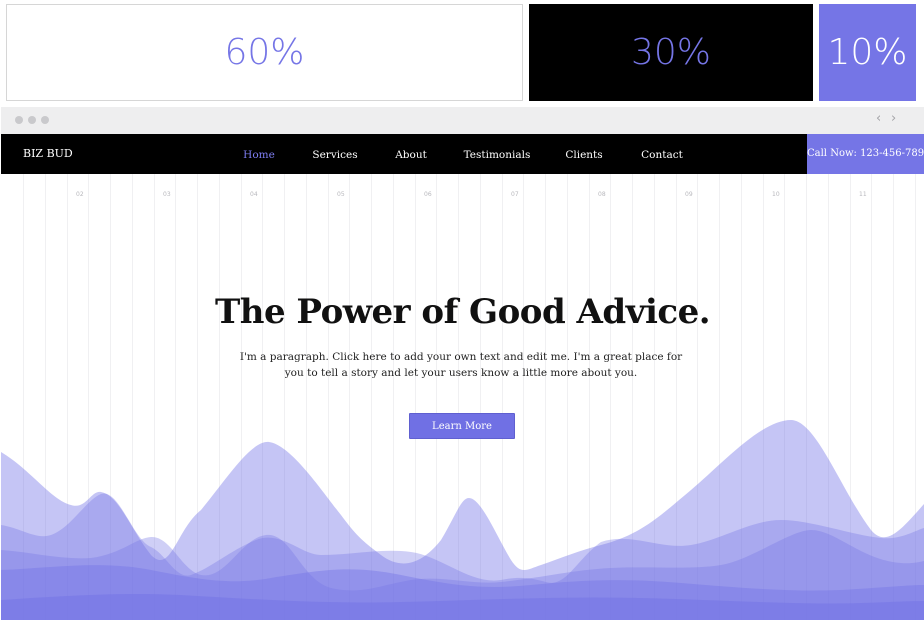  I want to click on swatch-60: 60%, so click(264, 52).